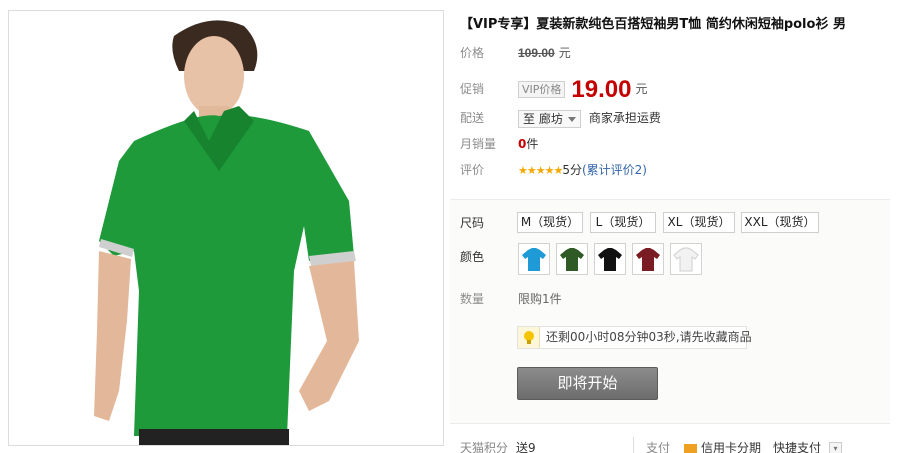 This screenshot has width=900, height=453. What do you see at coordinates (691, 448) in the screenshot?
I see `credit-card-icon` at bounding box center [691, 448].